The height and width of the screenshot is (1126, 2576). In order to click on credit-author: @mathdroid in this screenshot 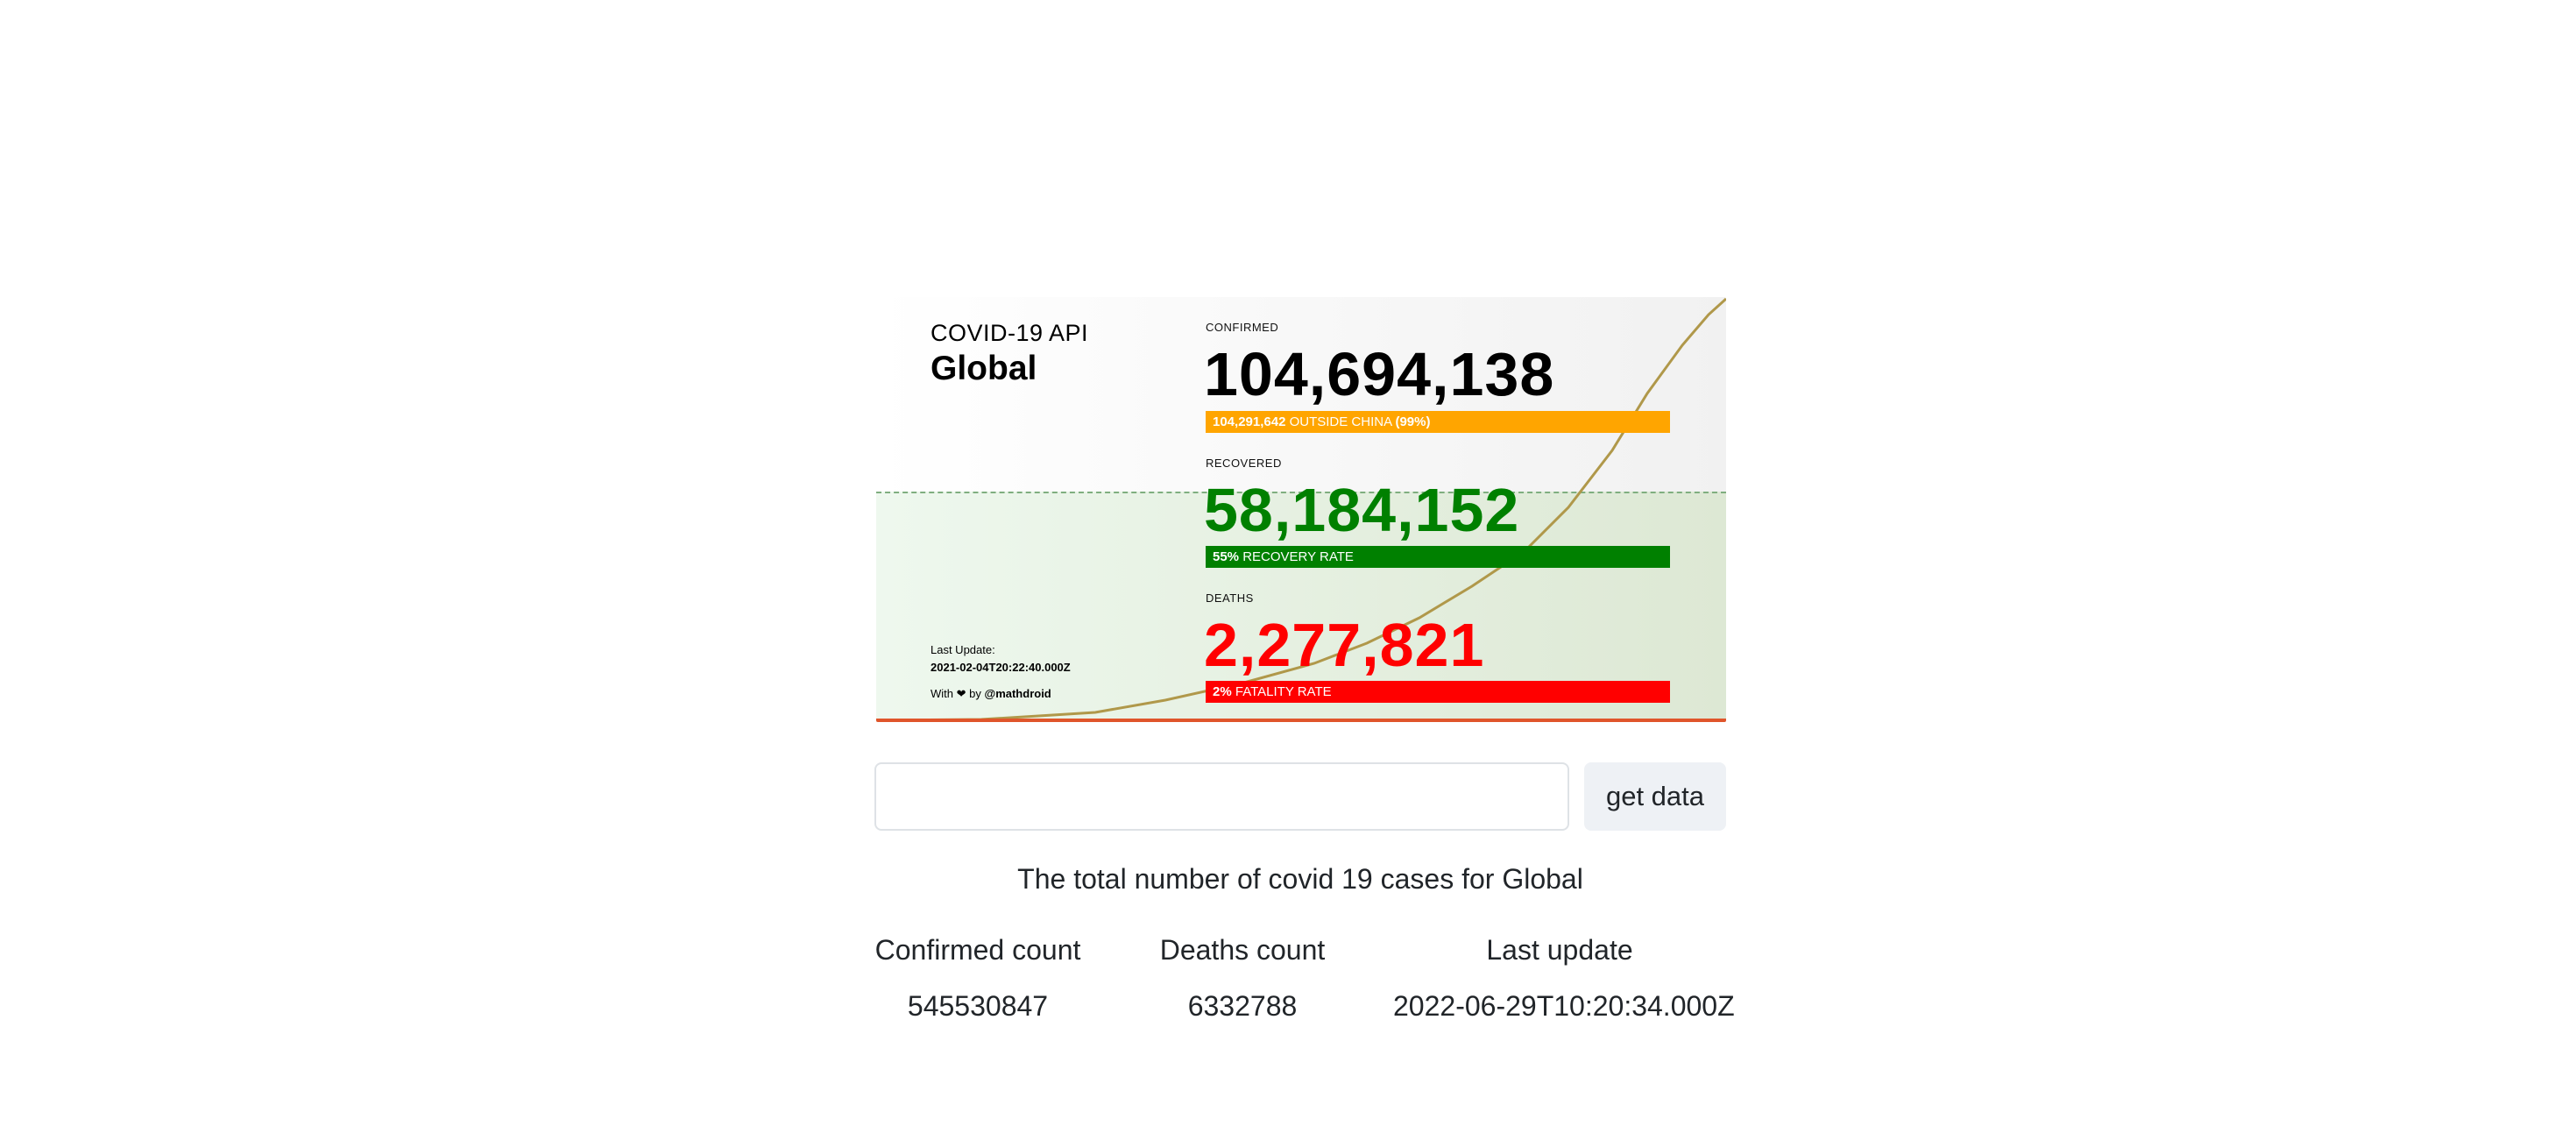, I will do `click(1017, 693)`.